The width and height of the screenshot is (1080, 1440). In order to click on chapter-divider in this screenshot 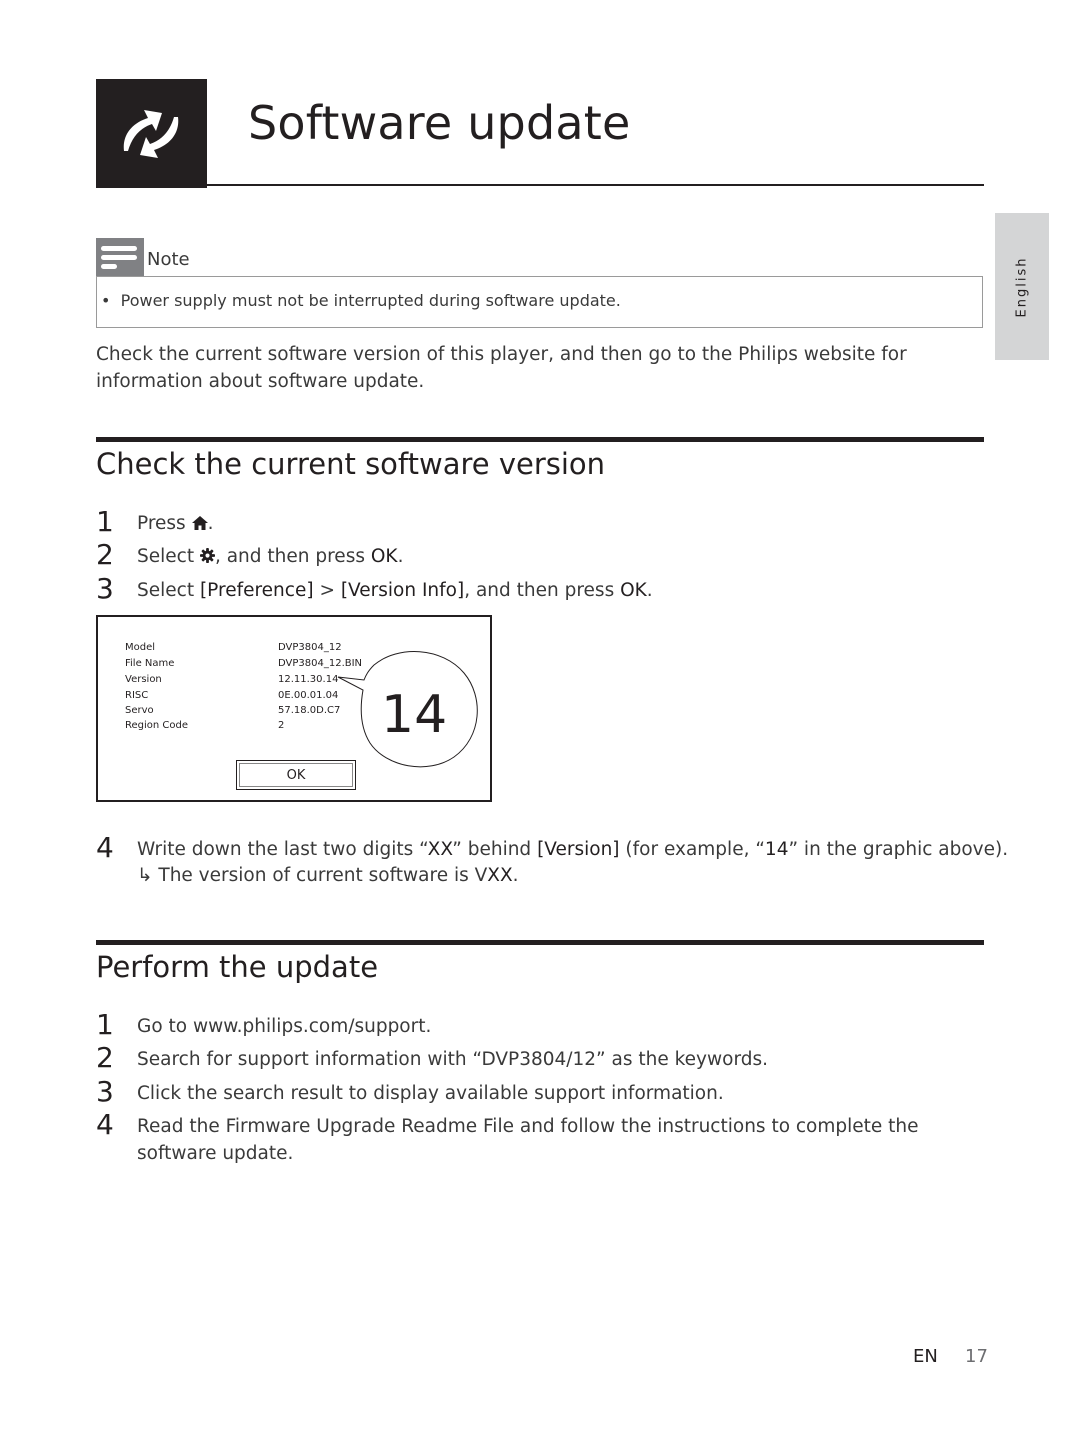, I will do `click(595, 185)`.